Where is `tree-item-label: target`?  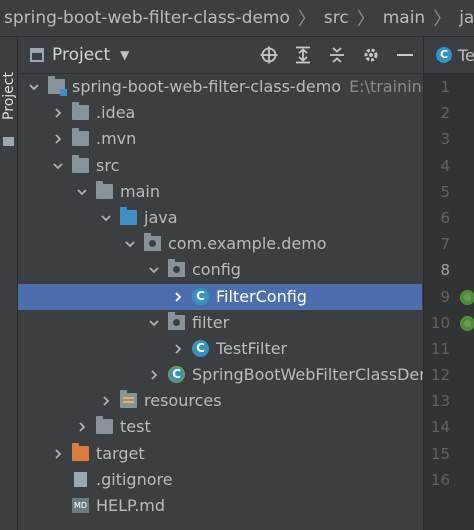 tree-item-label: target is located at coordinates (120, 453).